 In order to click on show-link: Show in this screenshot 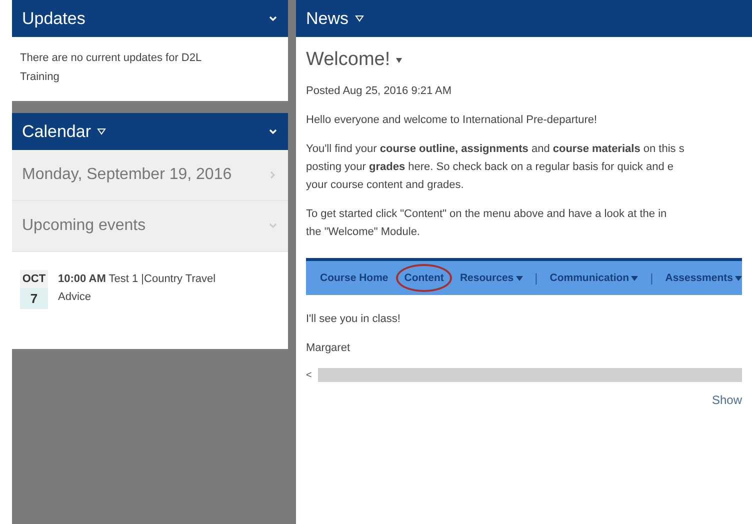, I will do `click(727, 400)`.